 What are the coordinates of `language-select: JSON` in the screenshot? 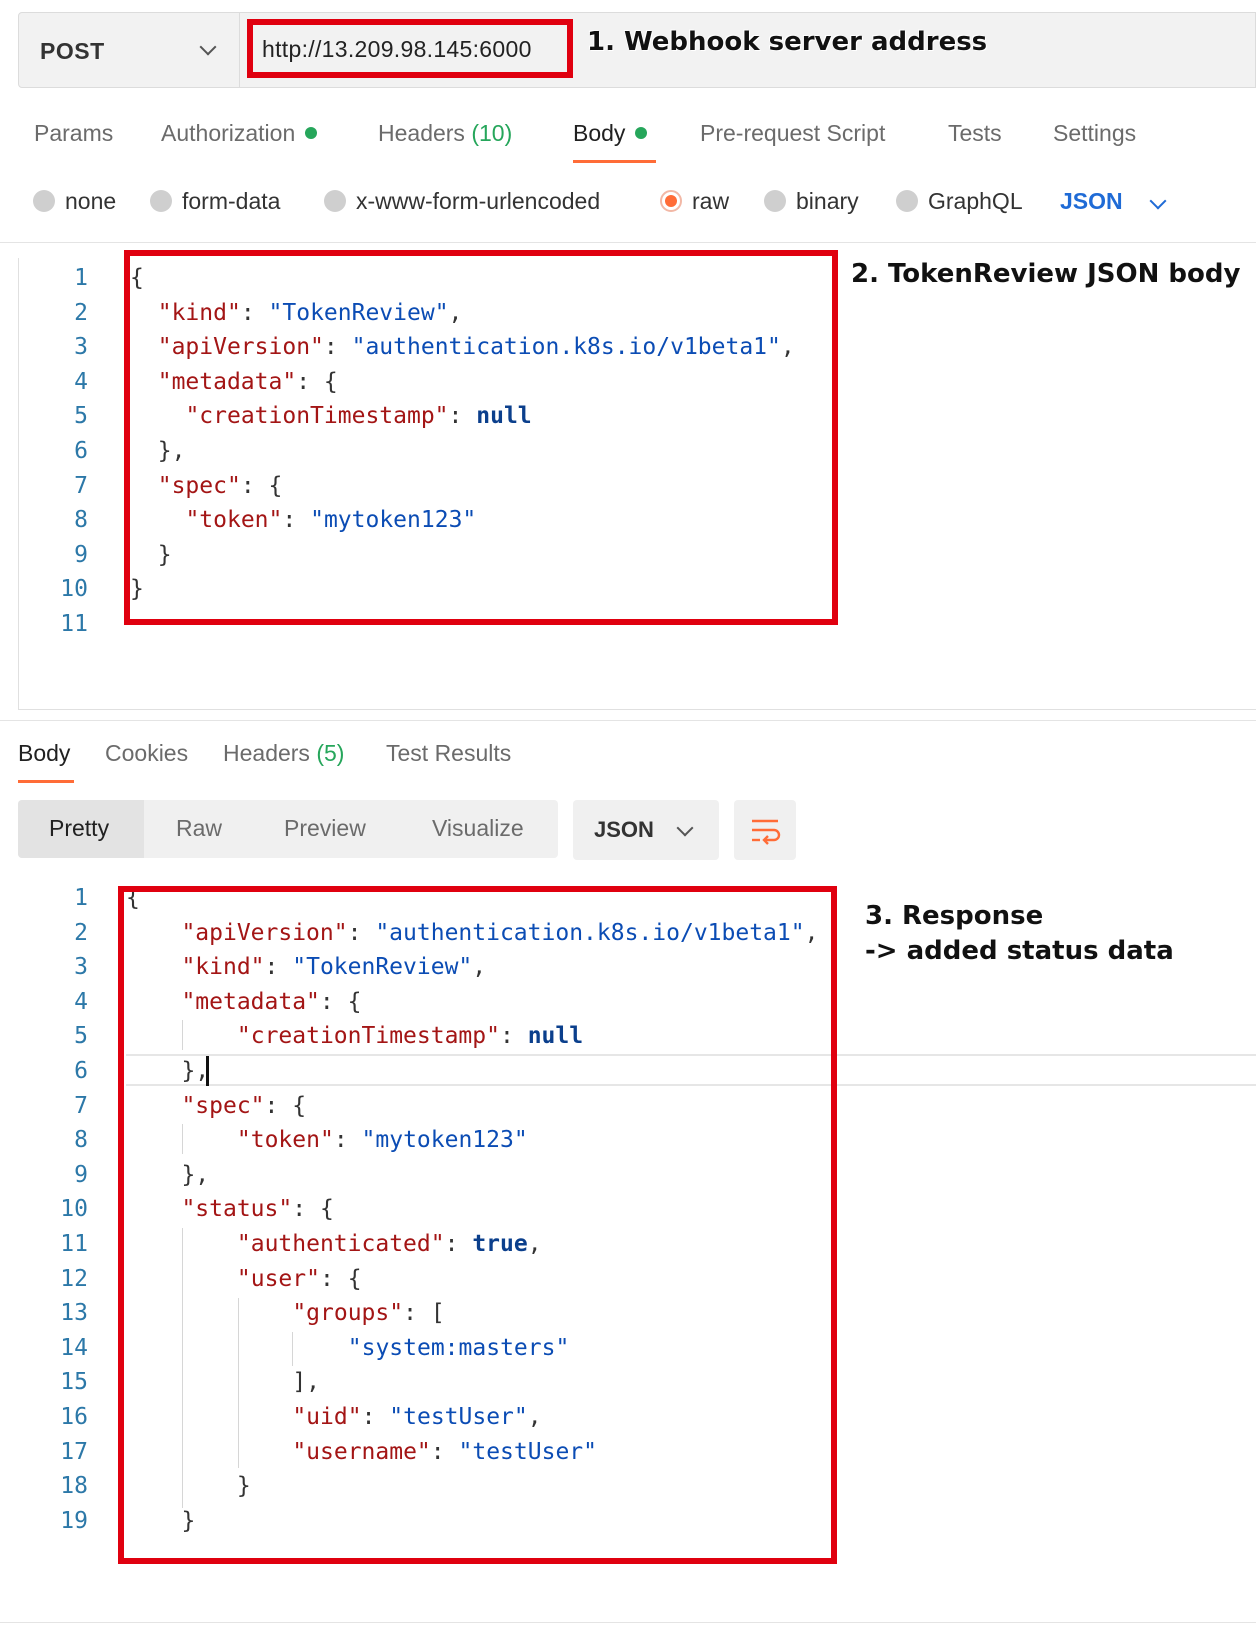 It's located at (1091, 201).